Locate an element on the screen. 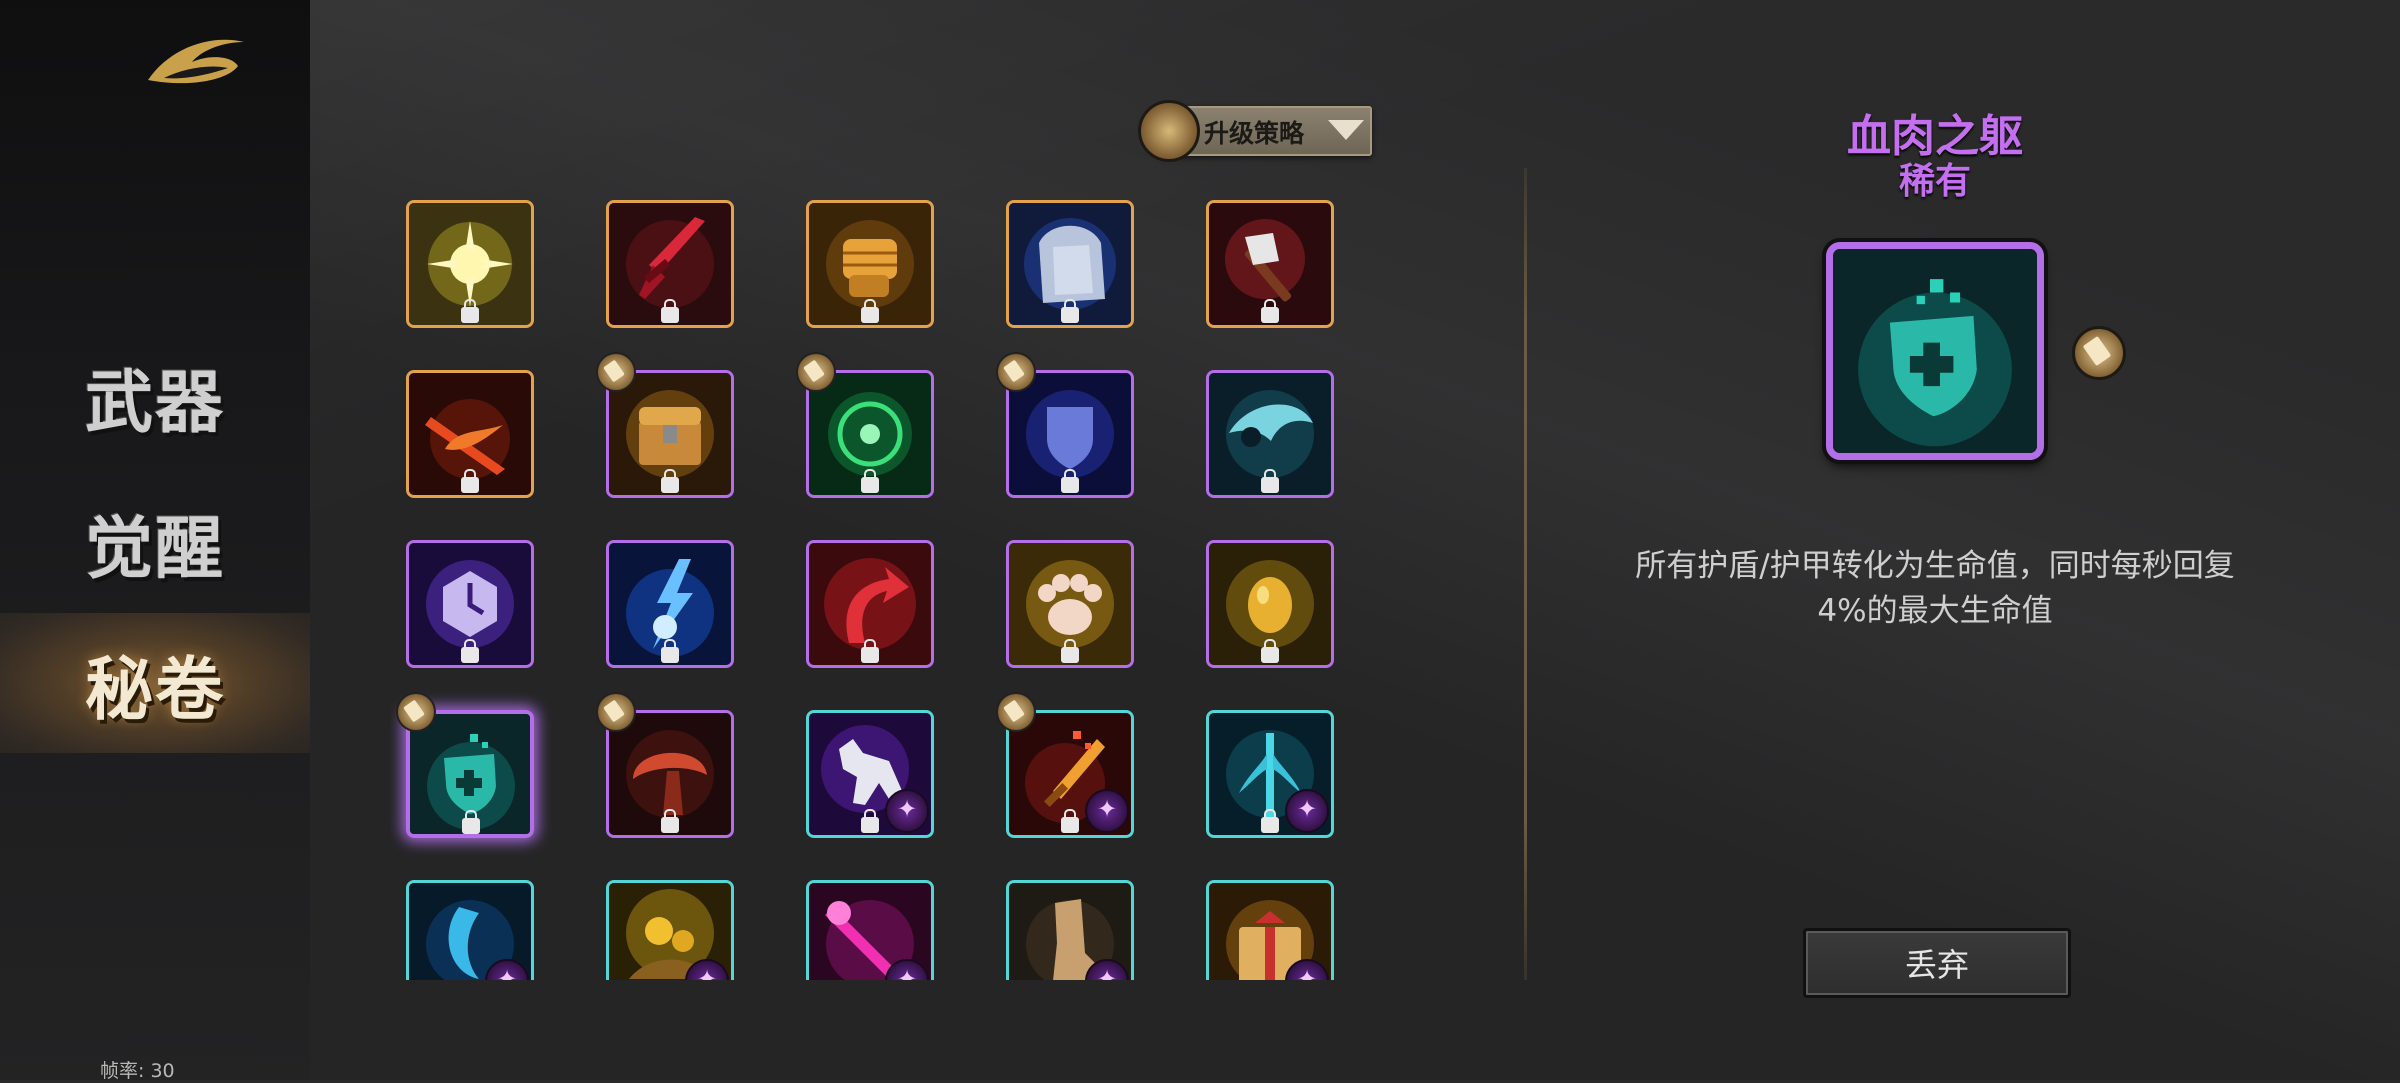 The image size is (2400, 1083). item-rarity: 稀有 is located at coordinates (1934, 181).